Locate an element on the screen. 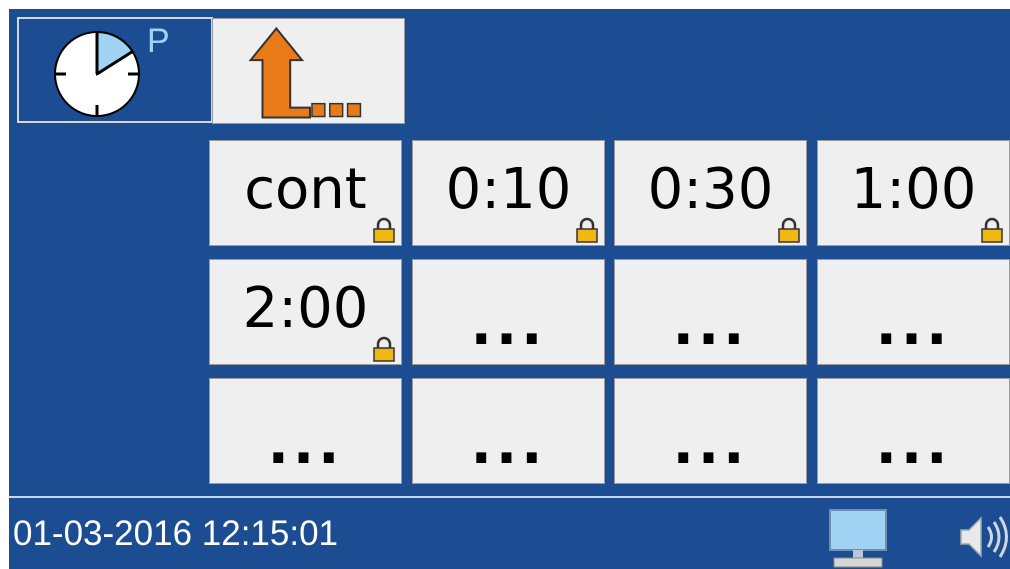 The height and width of the screenshot is (569, 1010). time-button-label: 2:00 is located at coordinates (305, 308).